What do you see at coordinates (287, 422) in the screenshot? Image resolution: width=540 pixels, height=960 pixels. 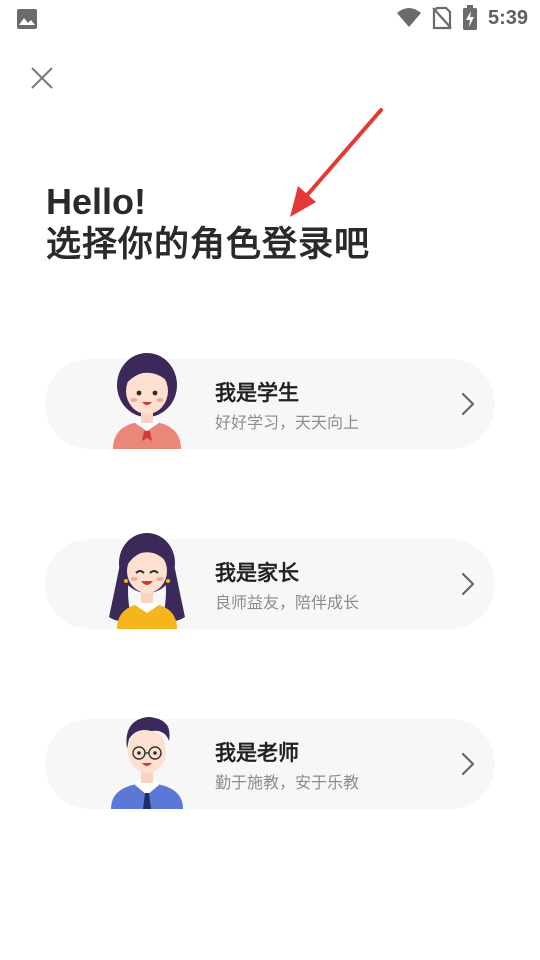 I see `role-desc-student: 好好学习，天天向上` at bounding box center [287, 422].